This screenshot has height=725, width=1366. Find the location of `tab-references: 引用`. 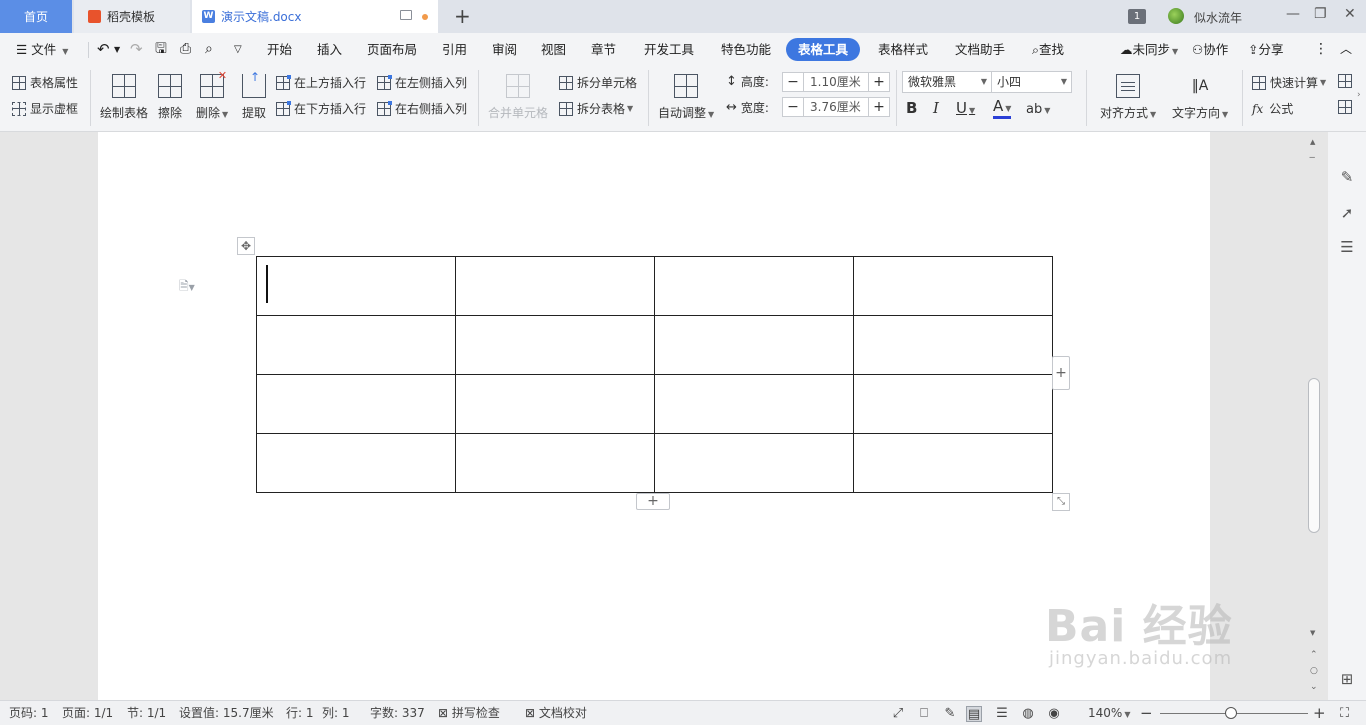

tab-references: 引用 is located at coordinates (454, 49).